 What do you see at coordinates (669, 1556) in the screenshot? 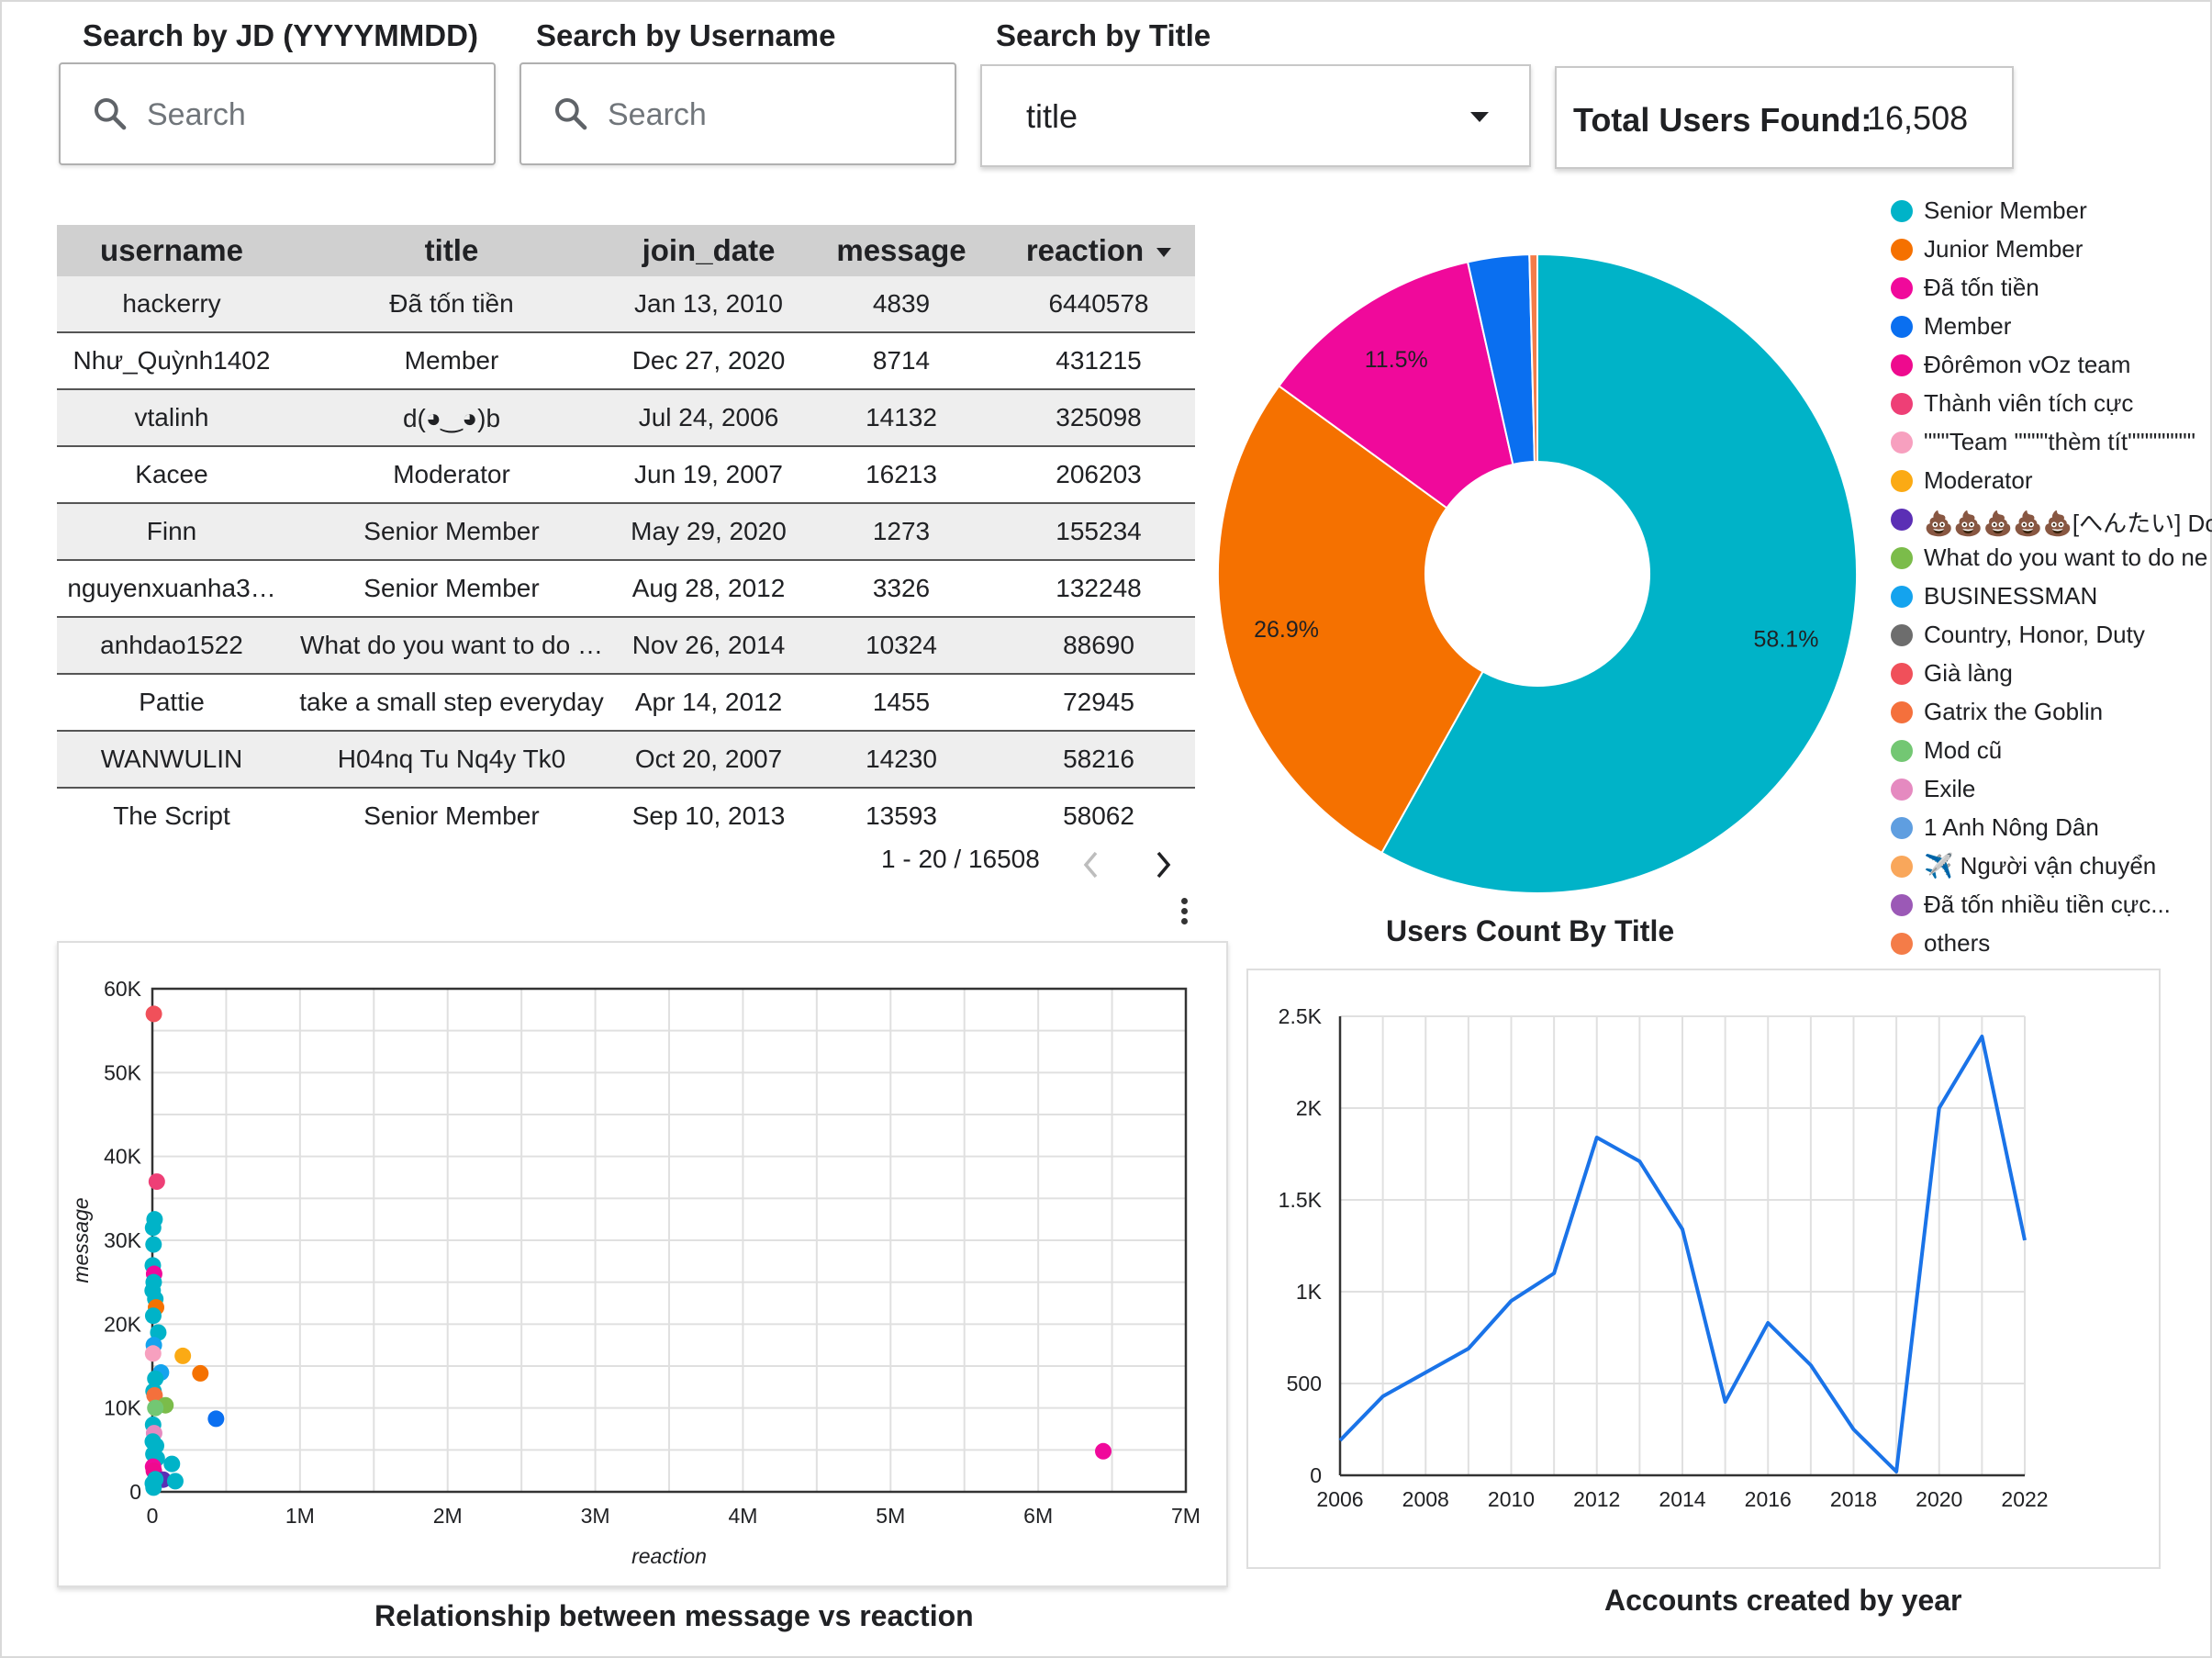
I see `x-axis-label: reaction` at bounding box center [669, 1556].